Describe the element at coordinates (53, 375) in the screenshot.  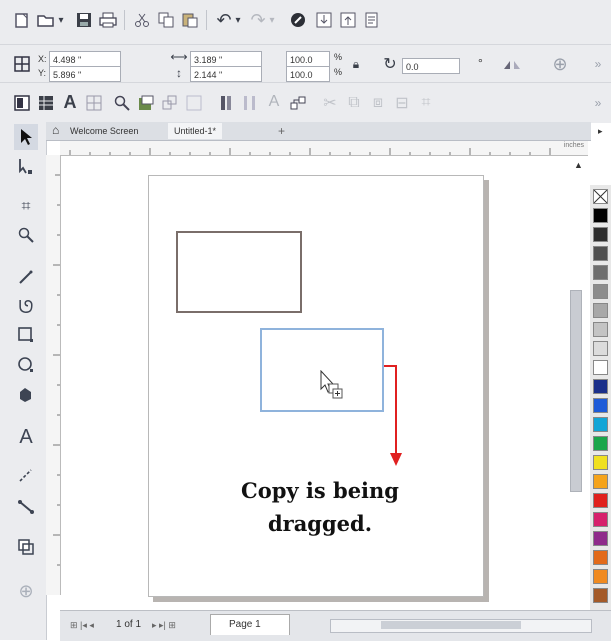
I see `vertical-ruler` at that location.